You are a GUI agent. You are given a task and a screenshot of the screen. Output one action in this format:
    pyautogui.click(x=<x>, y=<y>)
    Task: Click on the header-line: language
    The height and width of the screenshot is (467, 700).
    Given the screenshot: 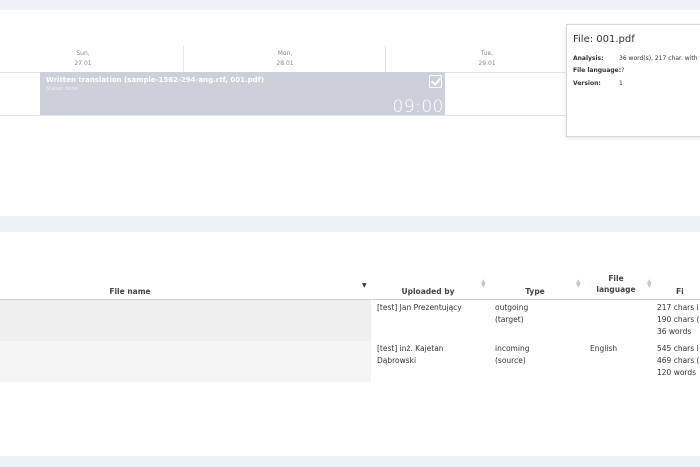 What is the action you would take?
    pyautogui.click(x=616, y=289)
    